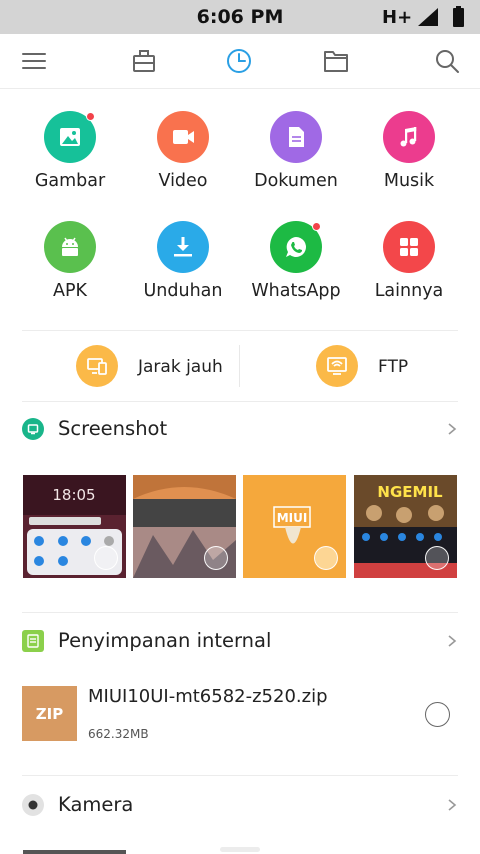  I want to click on clock-icon, so click(239, 61).